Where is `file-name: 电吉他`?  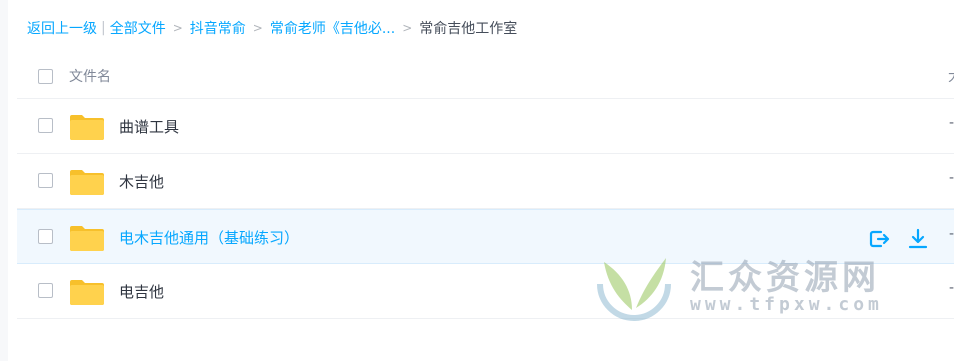
file-name: 电吉他 is located at coordinates (141, 291).